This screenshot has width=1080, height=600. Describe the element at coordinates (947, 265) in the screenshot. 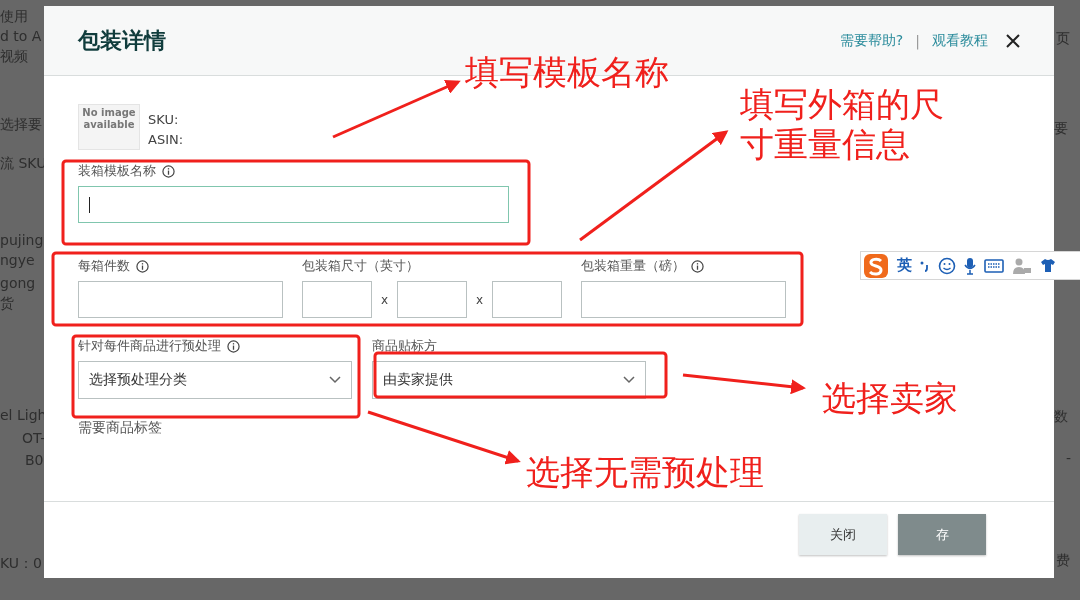

I see `emoji-icon` at that location.